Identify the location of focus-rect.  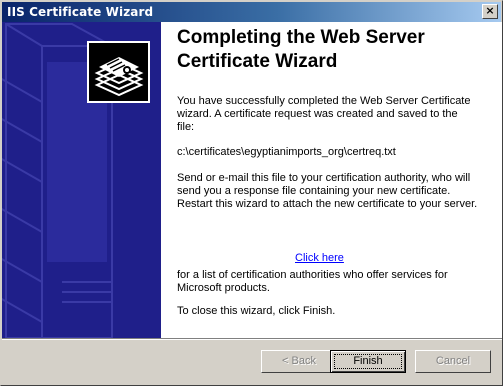
(368, 361).